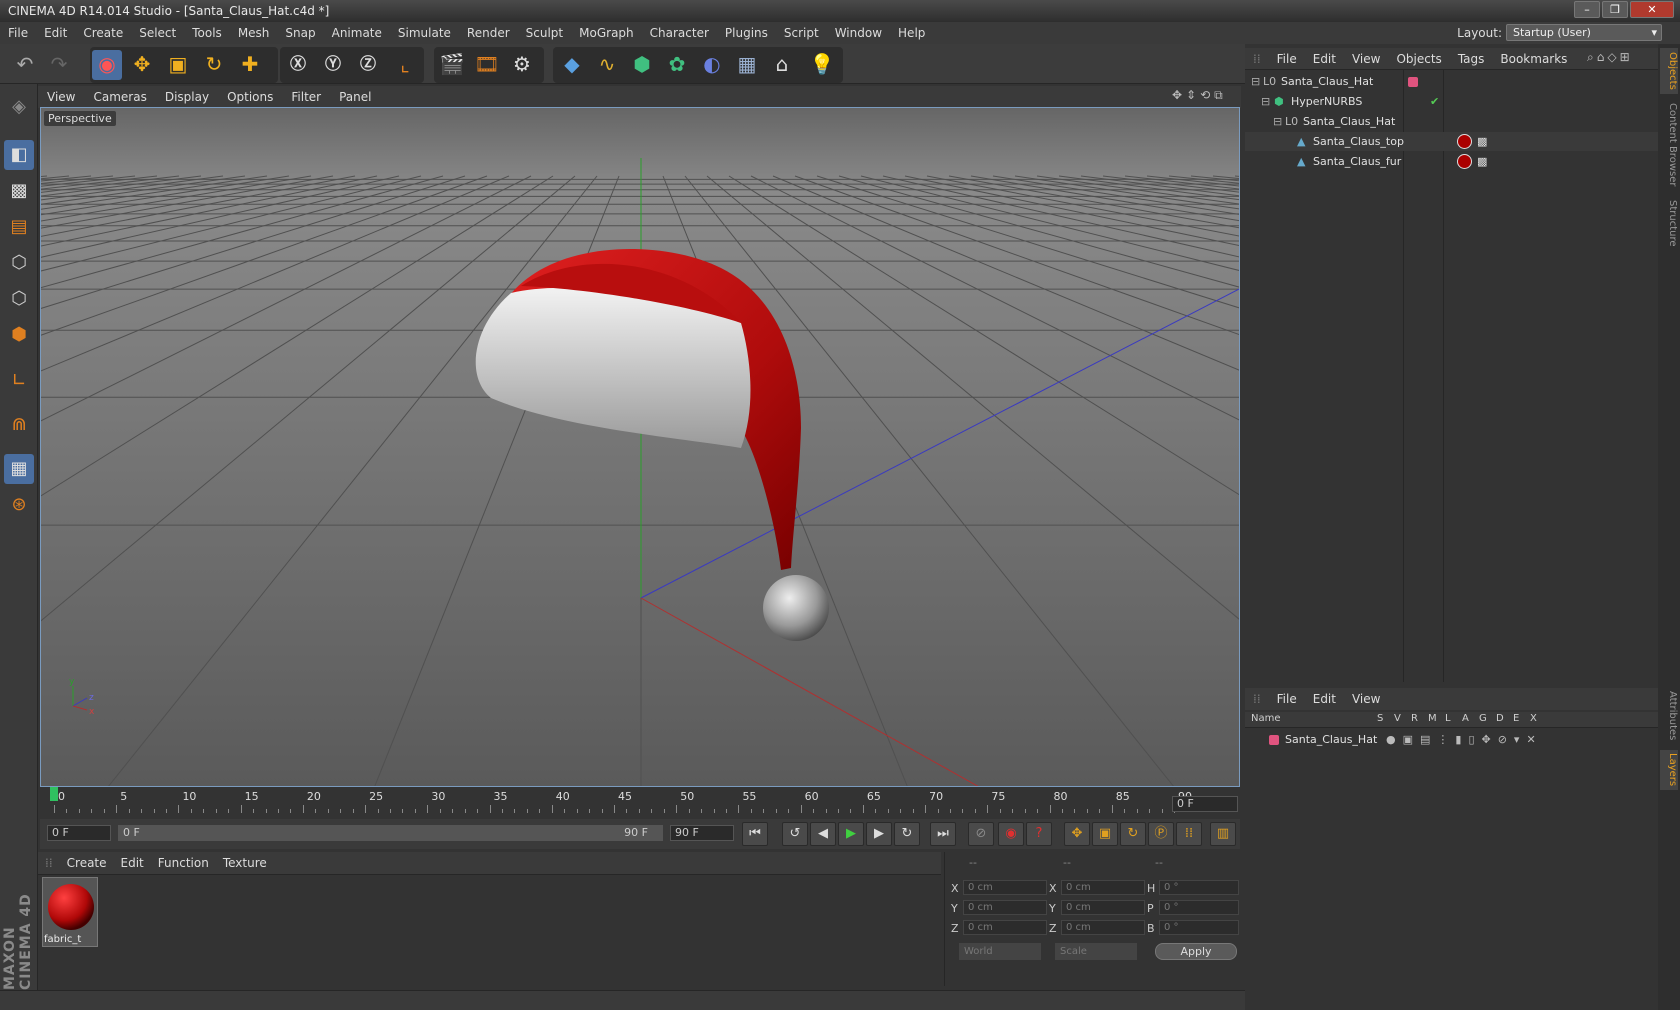 The height and width of the screenshot is (1010, 1680). Describe the element at coordinates (424, 33) in the screenshot. I see `menu-simulate: Simulate` at that location.